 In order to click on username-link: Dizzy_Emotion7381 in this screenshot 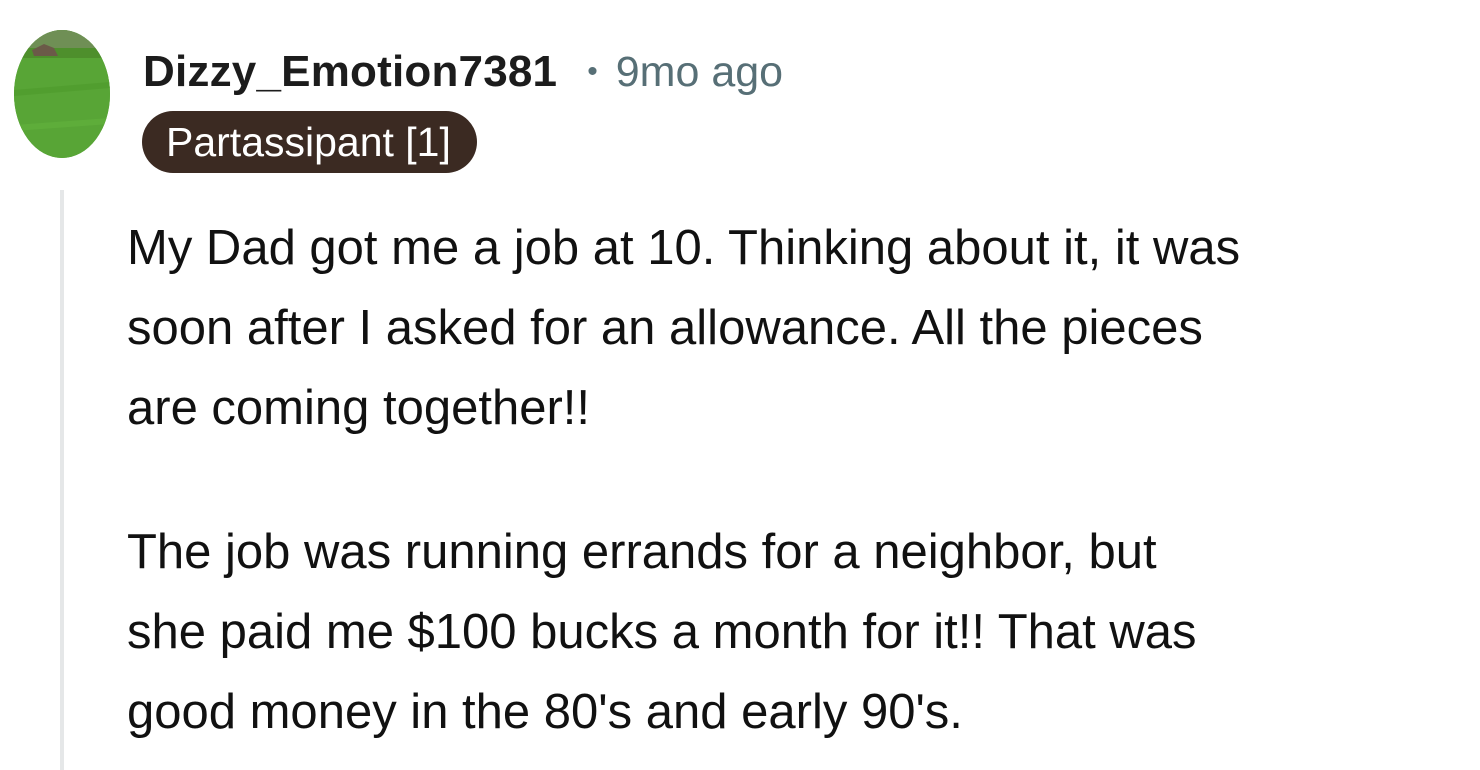, I will do `click(350, 72)`.